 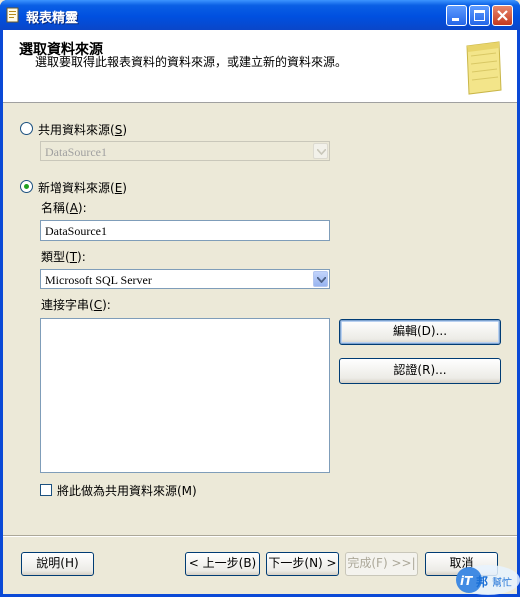 I want to click on back-button: < 上一步(B), so click(x=222, y=564).